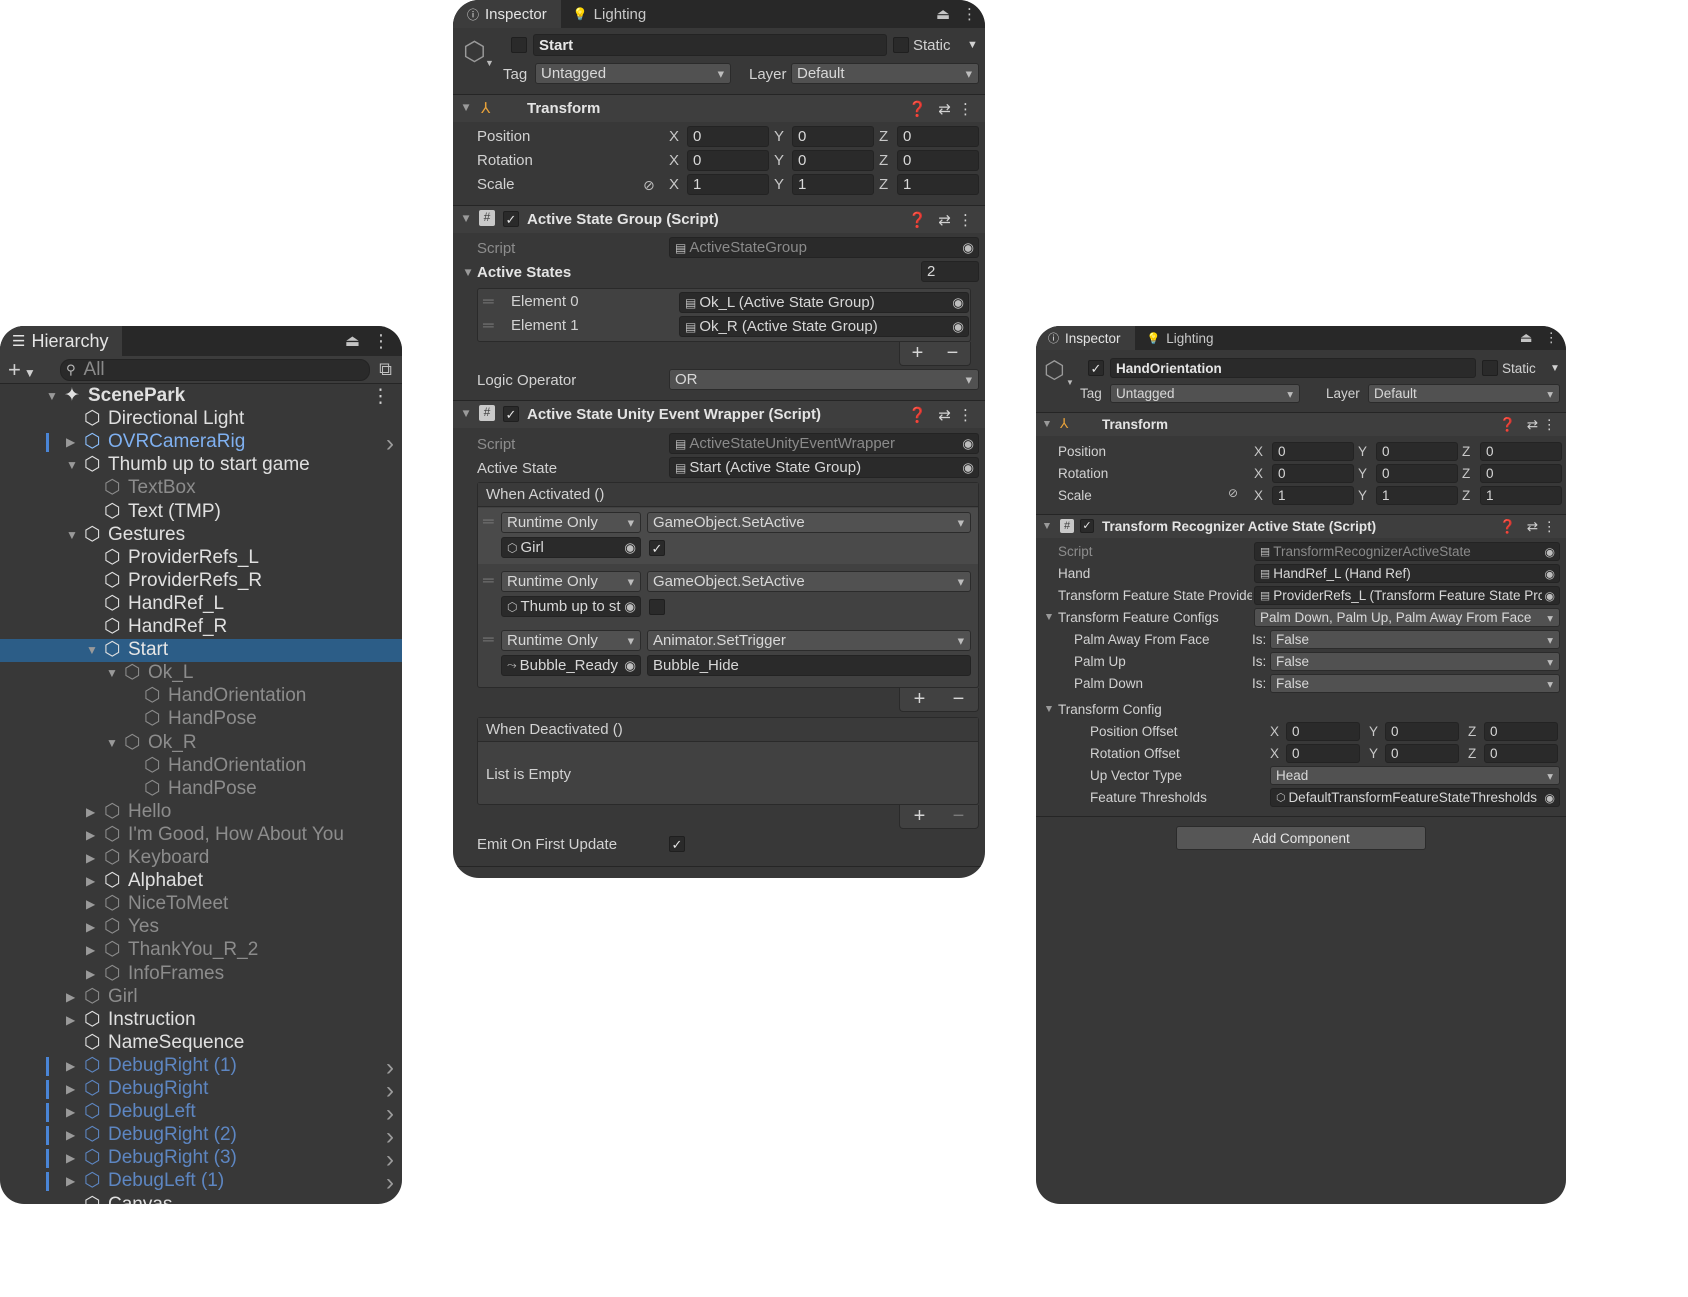 The height and width of the screenshot is (1297, 1688). Describe the element at coordinates (1407, 617) in the screenshot. I see `configs-dropdown: Palm Down, Palm Up, Palm Away From Face` at that location.